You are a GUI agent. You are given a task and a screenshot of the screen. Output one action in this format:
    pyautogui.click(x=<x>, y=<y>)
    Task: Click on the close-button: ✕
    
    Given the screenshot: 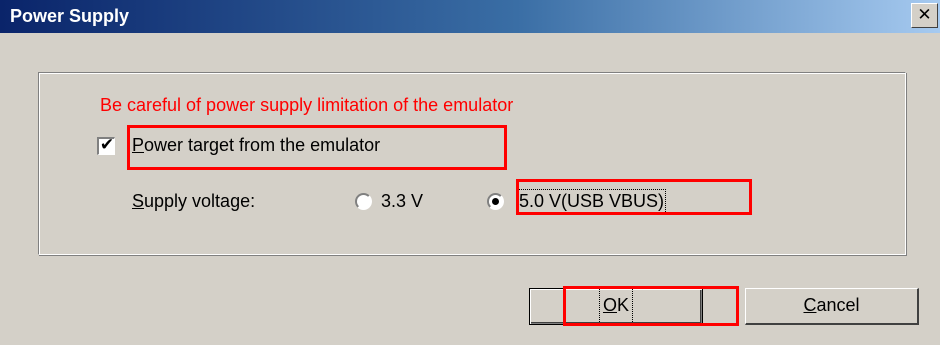 What is the action you would take?
    pyautogui.click(x=924, y=15)
    